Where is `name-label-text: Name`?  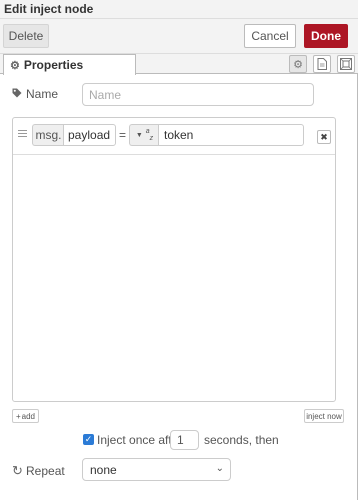 name-label-text: Name is located at coordinates (42, 94).